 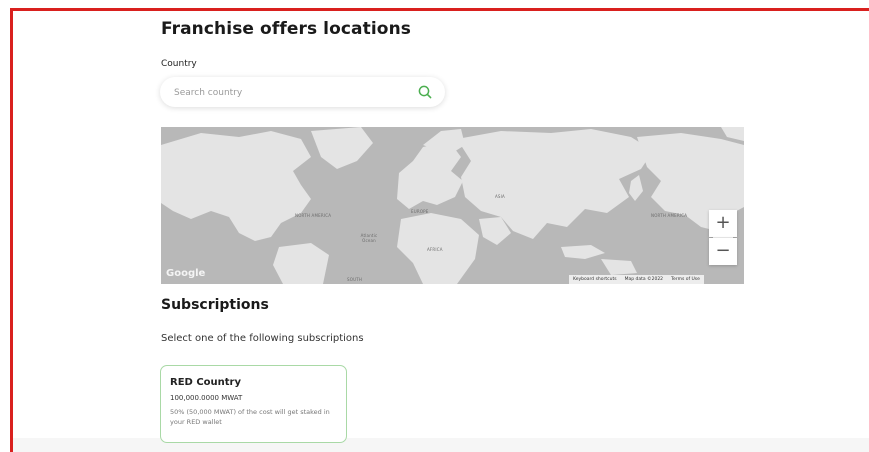 What do you see at coordinates (420, 211) in the screenshot?
I see `map-label-europe: EUROPE` at bounding box center [420, 211].